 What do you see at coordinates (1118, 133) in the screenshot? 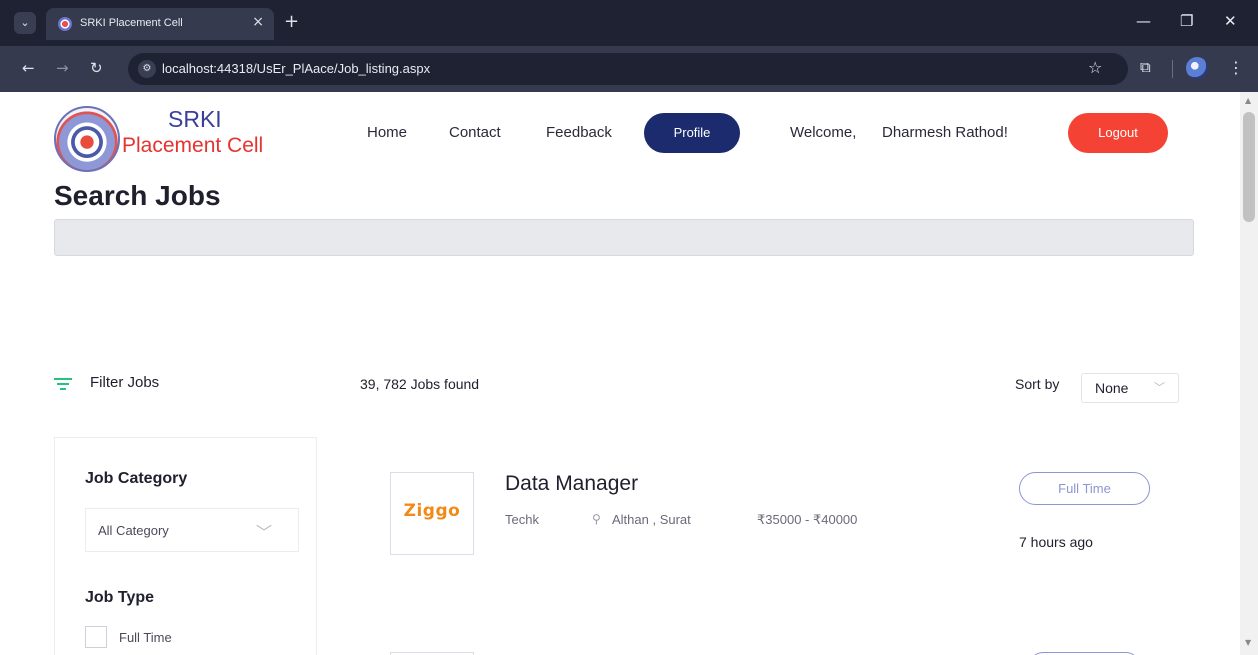
I see `logout-button: Logout` at bounding box center [1118, 133].